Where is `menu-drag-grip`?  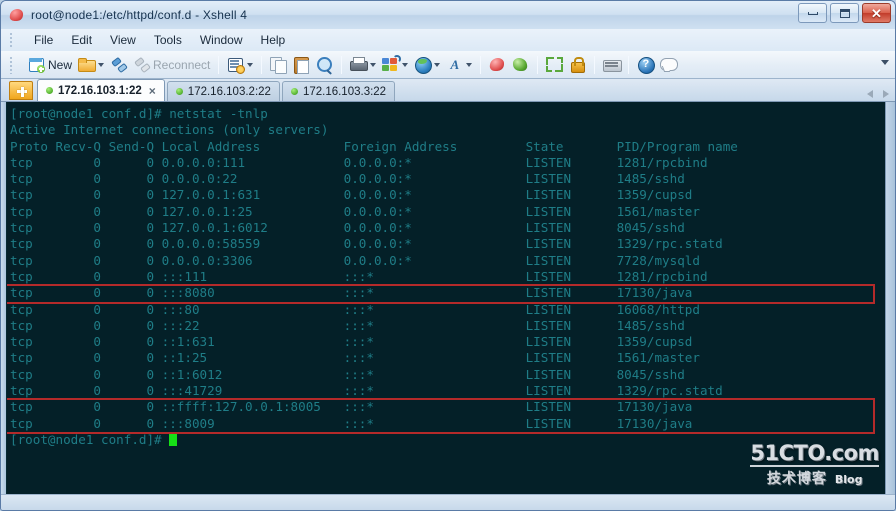
menu-drag-grip is located at coordinates (11, 40).